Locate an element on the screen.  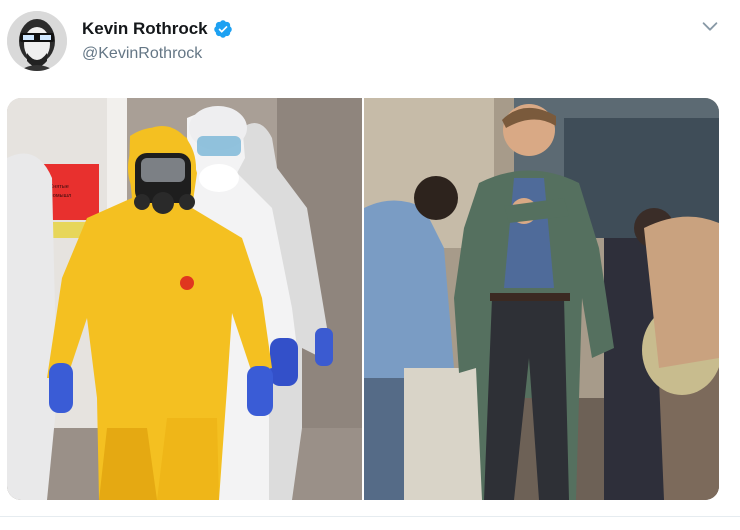
author-avatar is located at coordinates (37, 41).